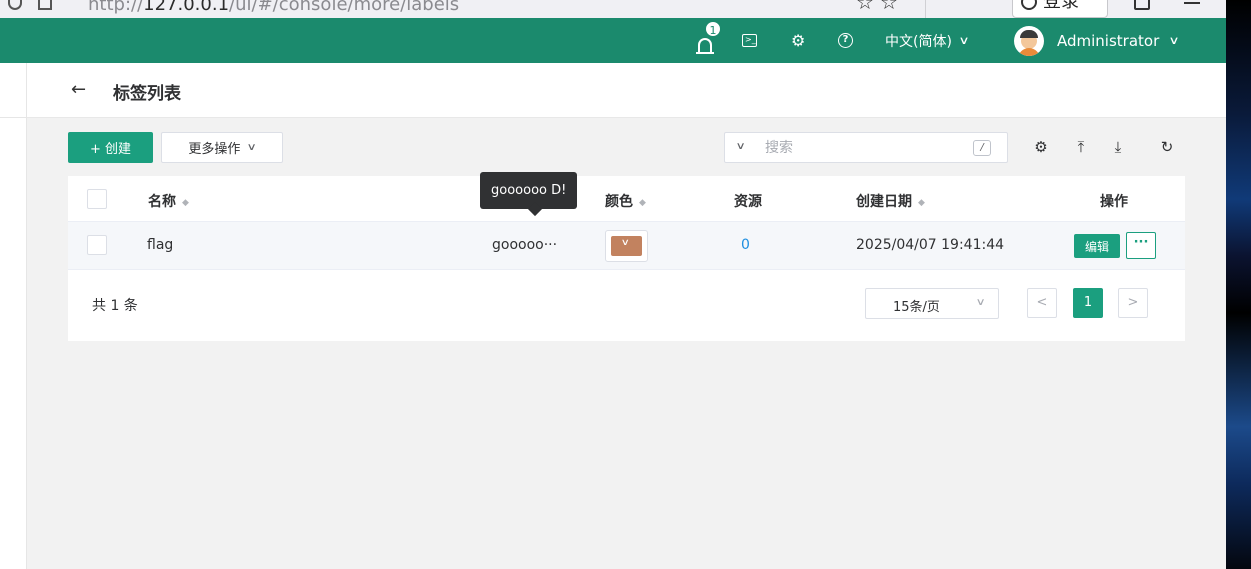 This screenshot has height=569, width=1251. I want to click on url-host: 127.0.0.1, so click(186, 7).